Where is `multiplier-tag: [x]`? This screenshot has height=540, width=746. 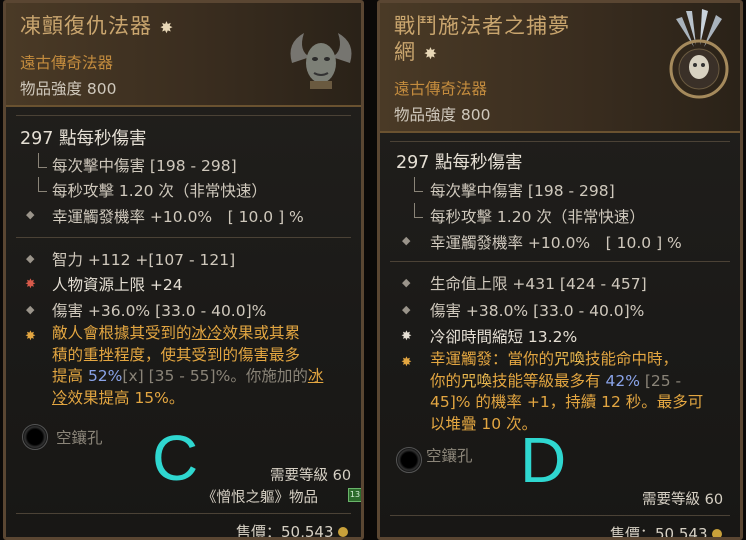
multiplier-tag: [x] is located at coordinates (133, 376).